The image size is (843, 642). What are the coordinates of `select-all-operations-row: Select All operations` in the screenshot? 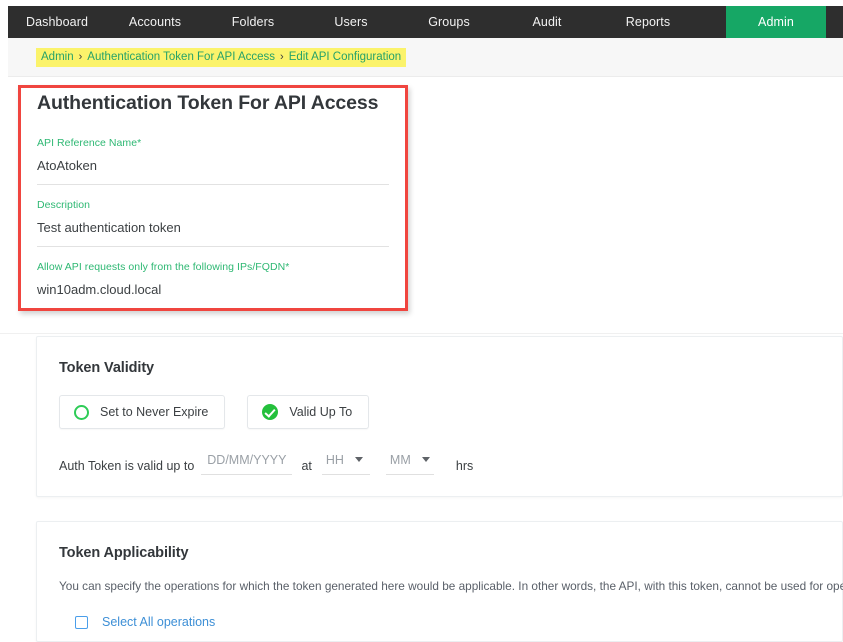 It's located at (170, 622).